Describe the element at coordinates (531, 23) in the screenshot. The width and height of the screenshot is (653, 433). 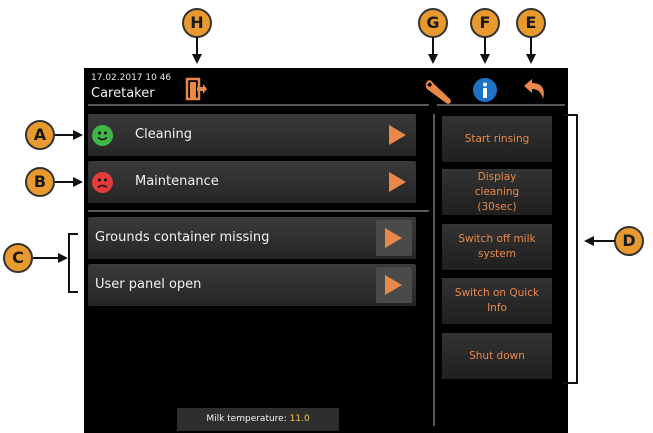
I see `callout-e: E` at that location.